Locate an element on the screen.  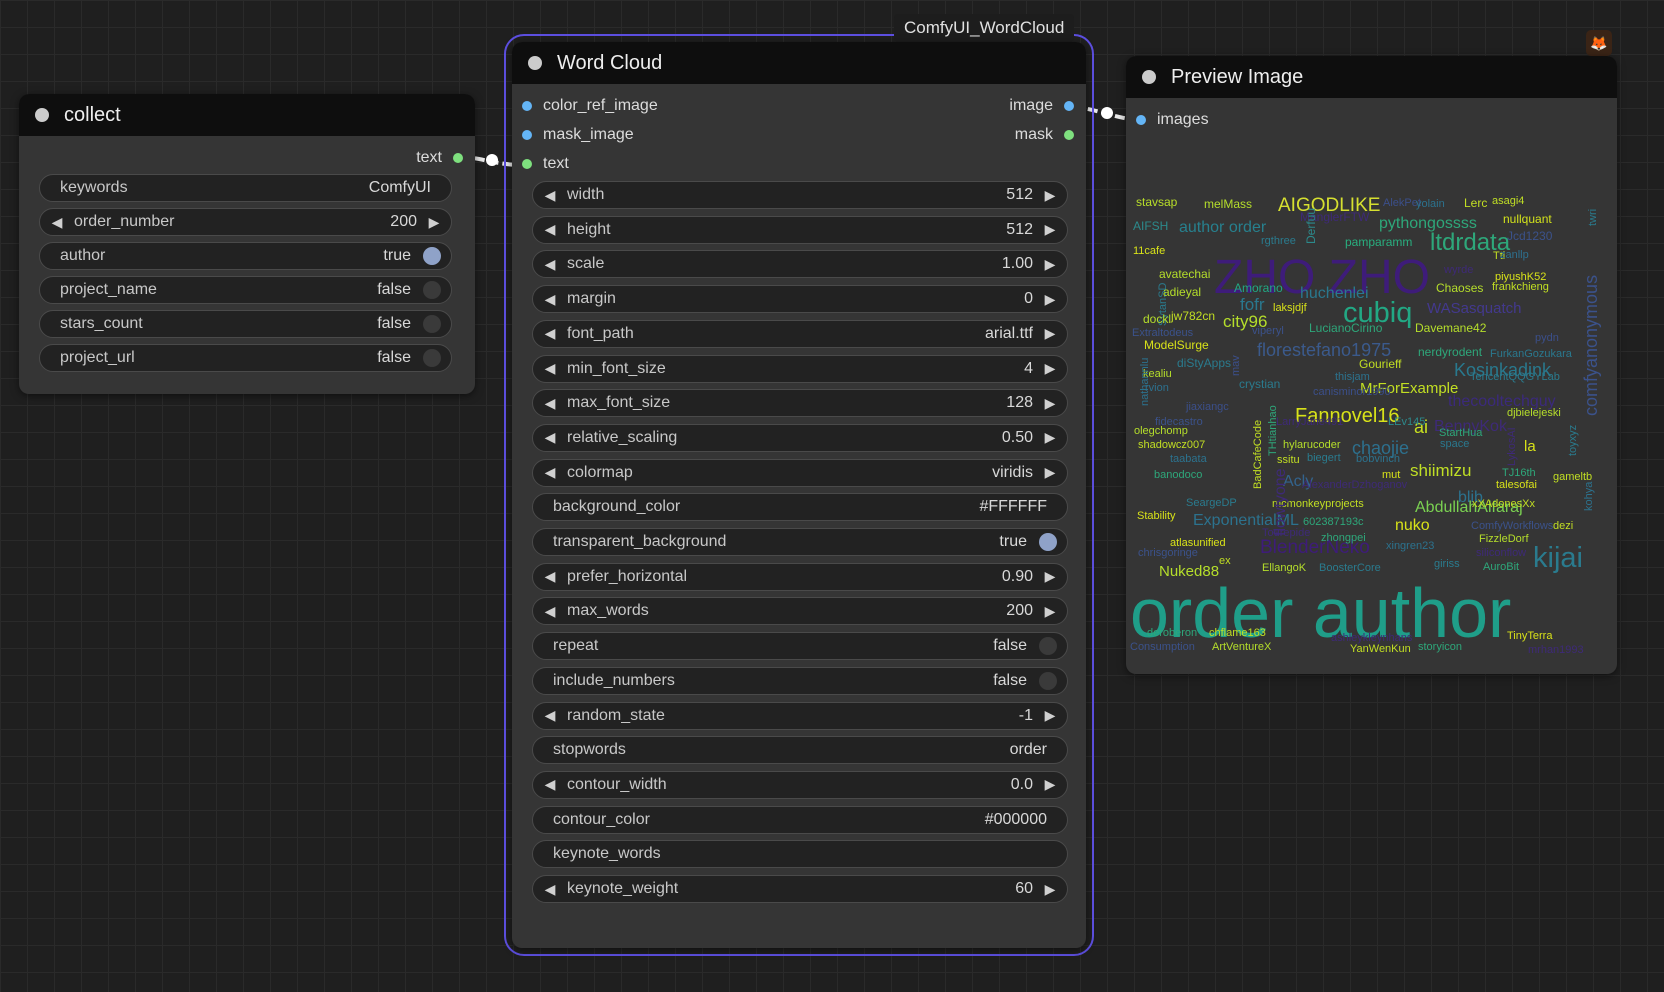
cloud-word: nathannlu is located at coordinates (1145, 381).